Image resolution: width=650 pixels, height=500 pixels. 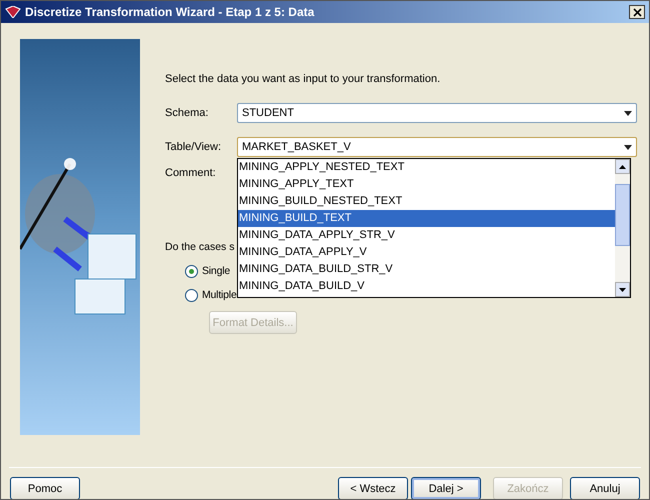 What do you see at coordinates (426, 286) in the screenshot?
I see `list-item: MINING_DATA_BUILD_V` at bounding box center [426, 286].